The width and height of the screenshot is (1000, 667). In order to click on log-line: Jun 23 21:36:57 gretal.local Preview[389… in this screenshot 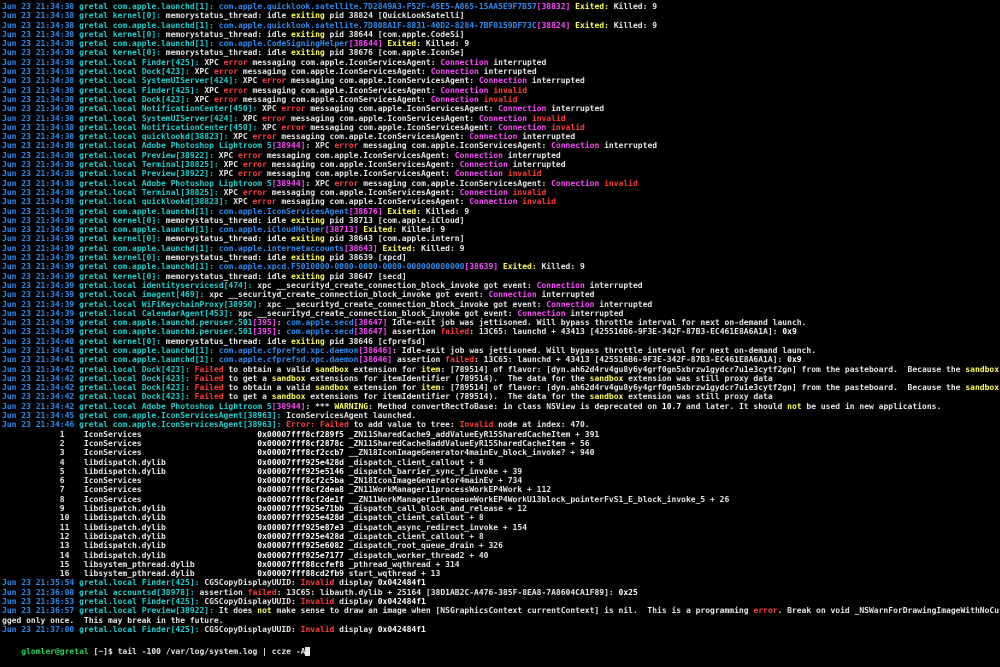, I will do `click(501, 610)`.